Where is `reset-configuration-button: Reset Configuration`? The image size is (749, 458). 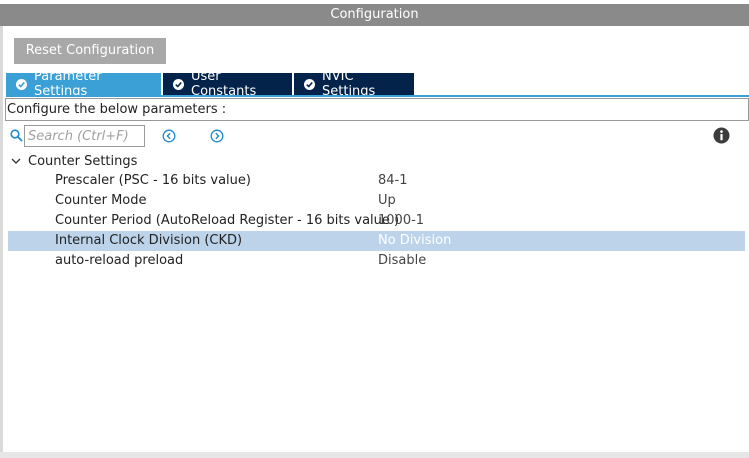
reset-configuration-button: Reset Configuration is located at coordinates (90, 51).